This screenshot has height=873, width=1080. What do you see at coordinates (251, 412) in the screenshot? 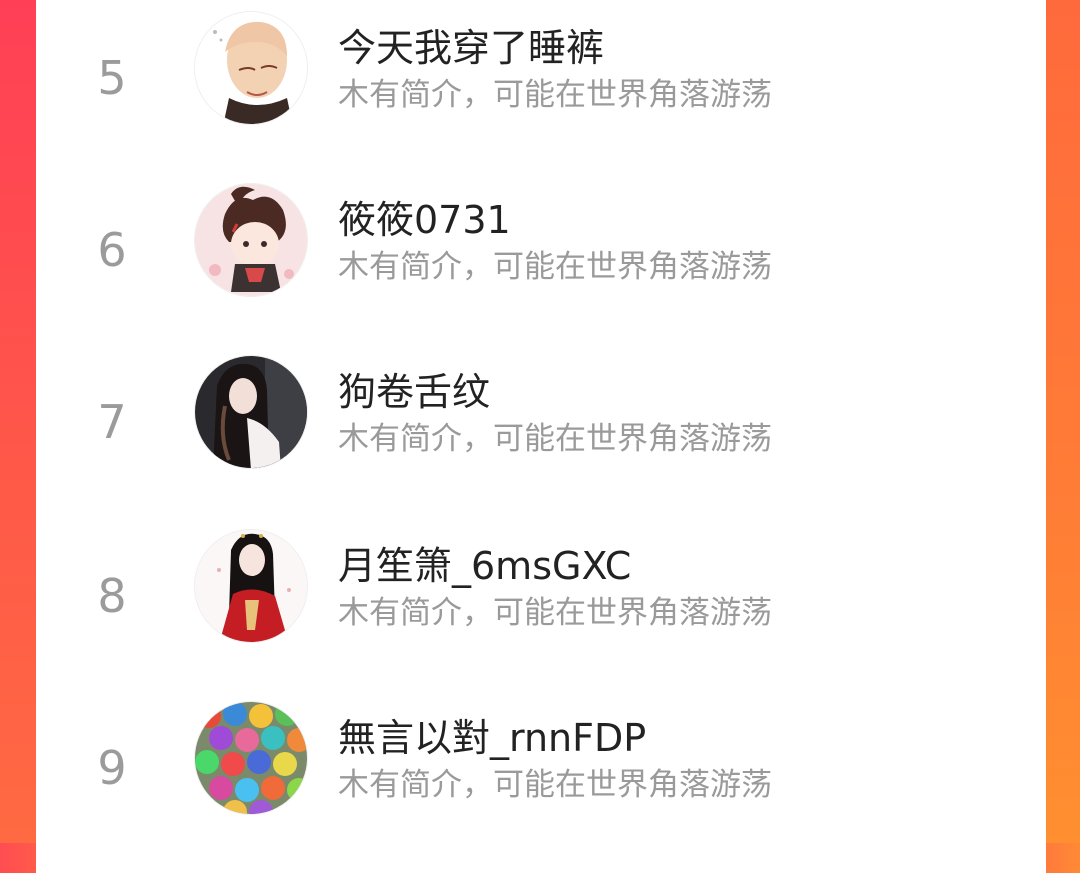
I see `long-hair-girl-avatar-icon` at bounding box center [251, 412].